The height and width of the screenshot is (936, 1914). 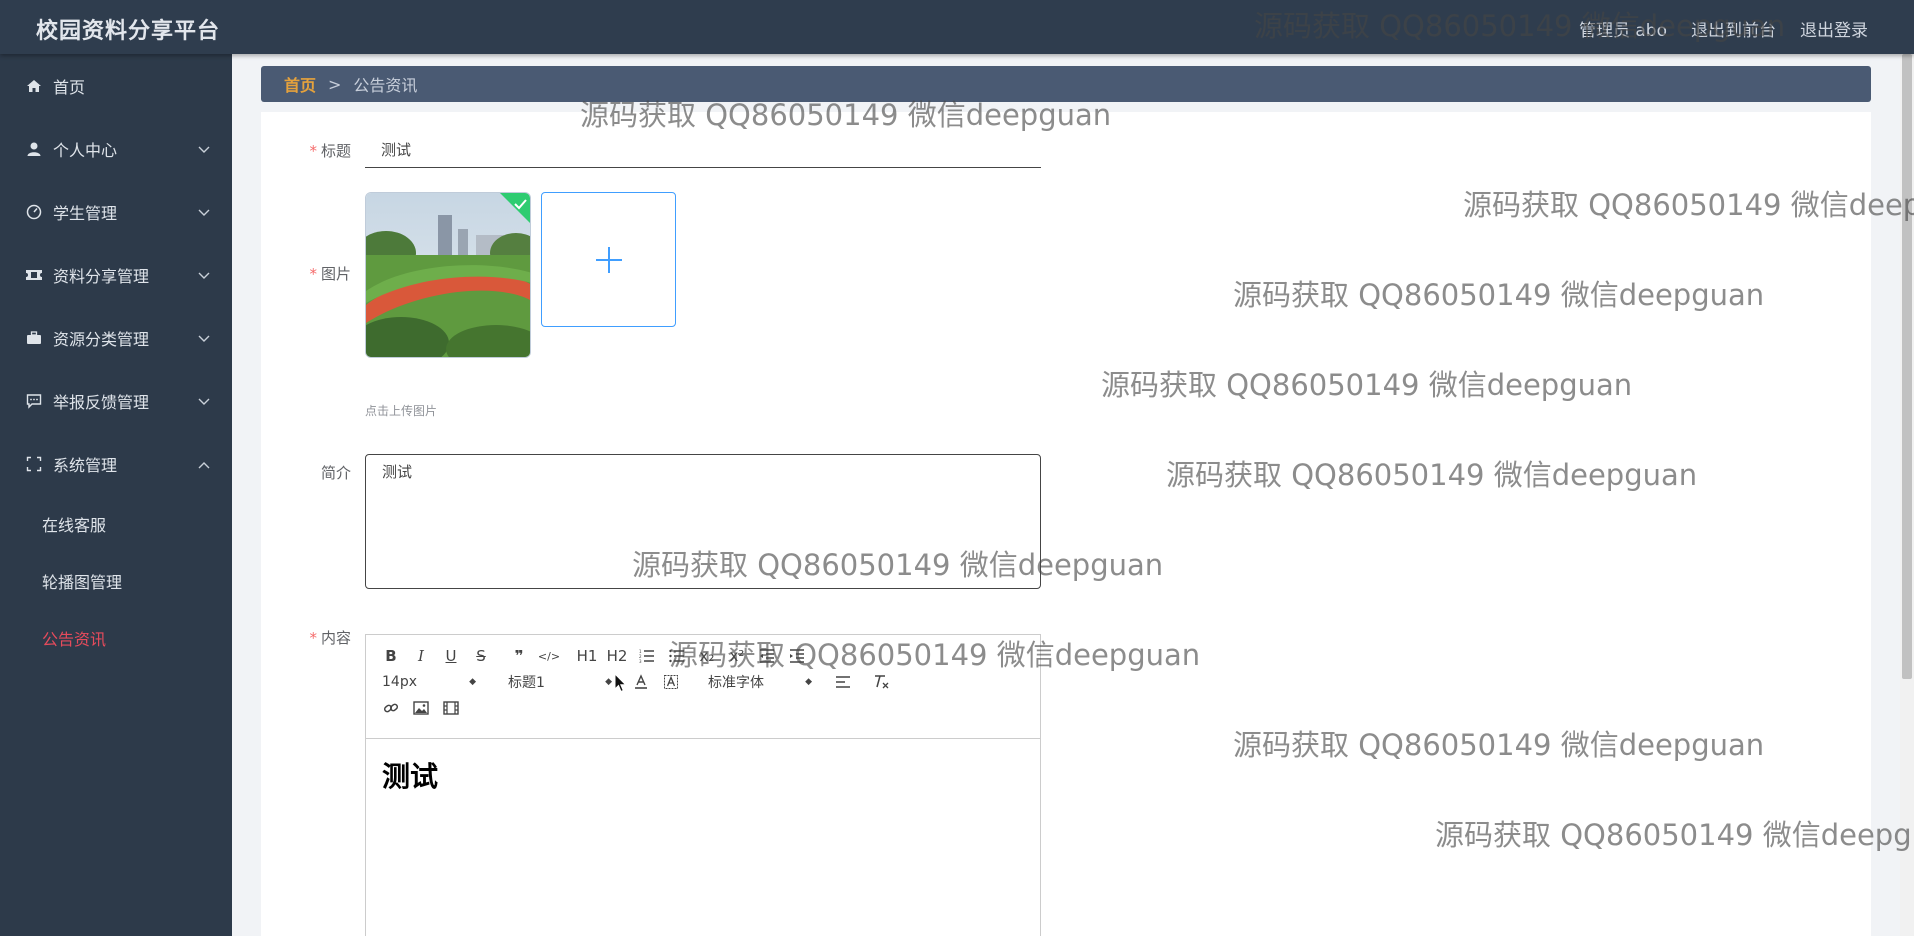 I want to click on sidebar-subitem-announcements: 公告资讯, so click(x=116, y=637).